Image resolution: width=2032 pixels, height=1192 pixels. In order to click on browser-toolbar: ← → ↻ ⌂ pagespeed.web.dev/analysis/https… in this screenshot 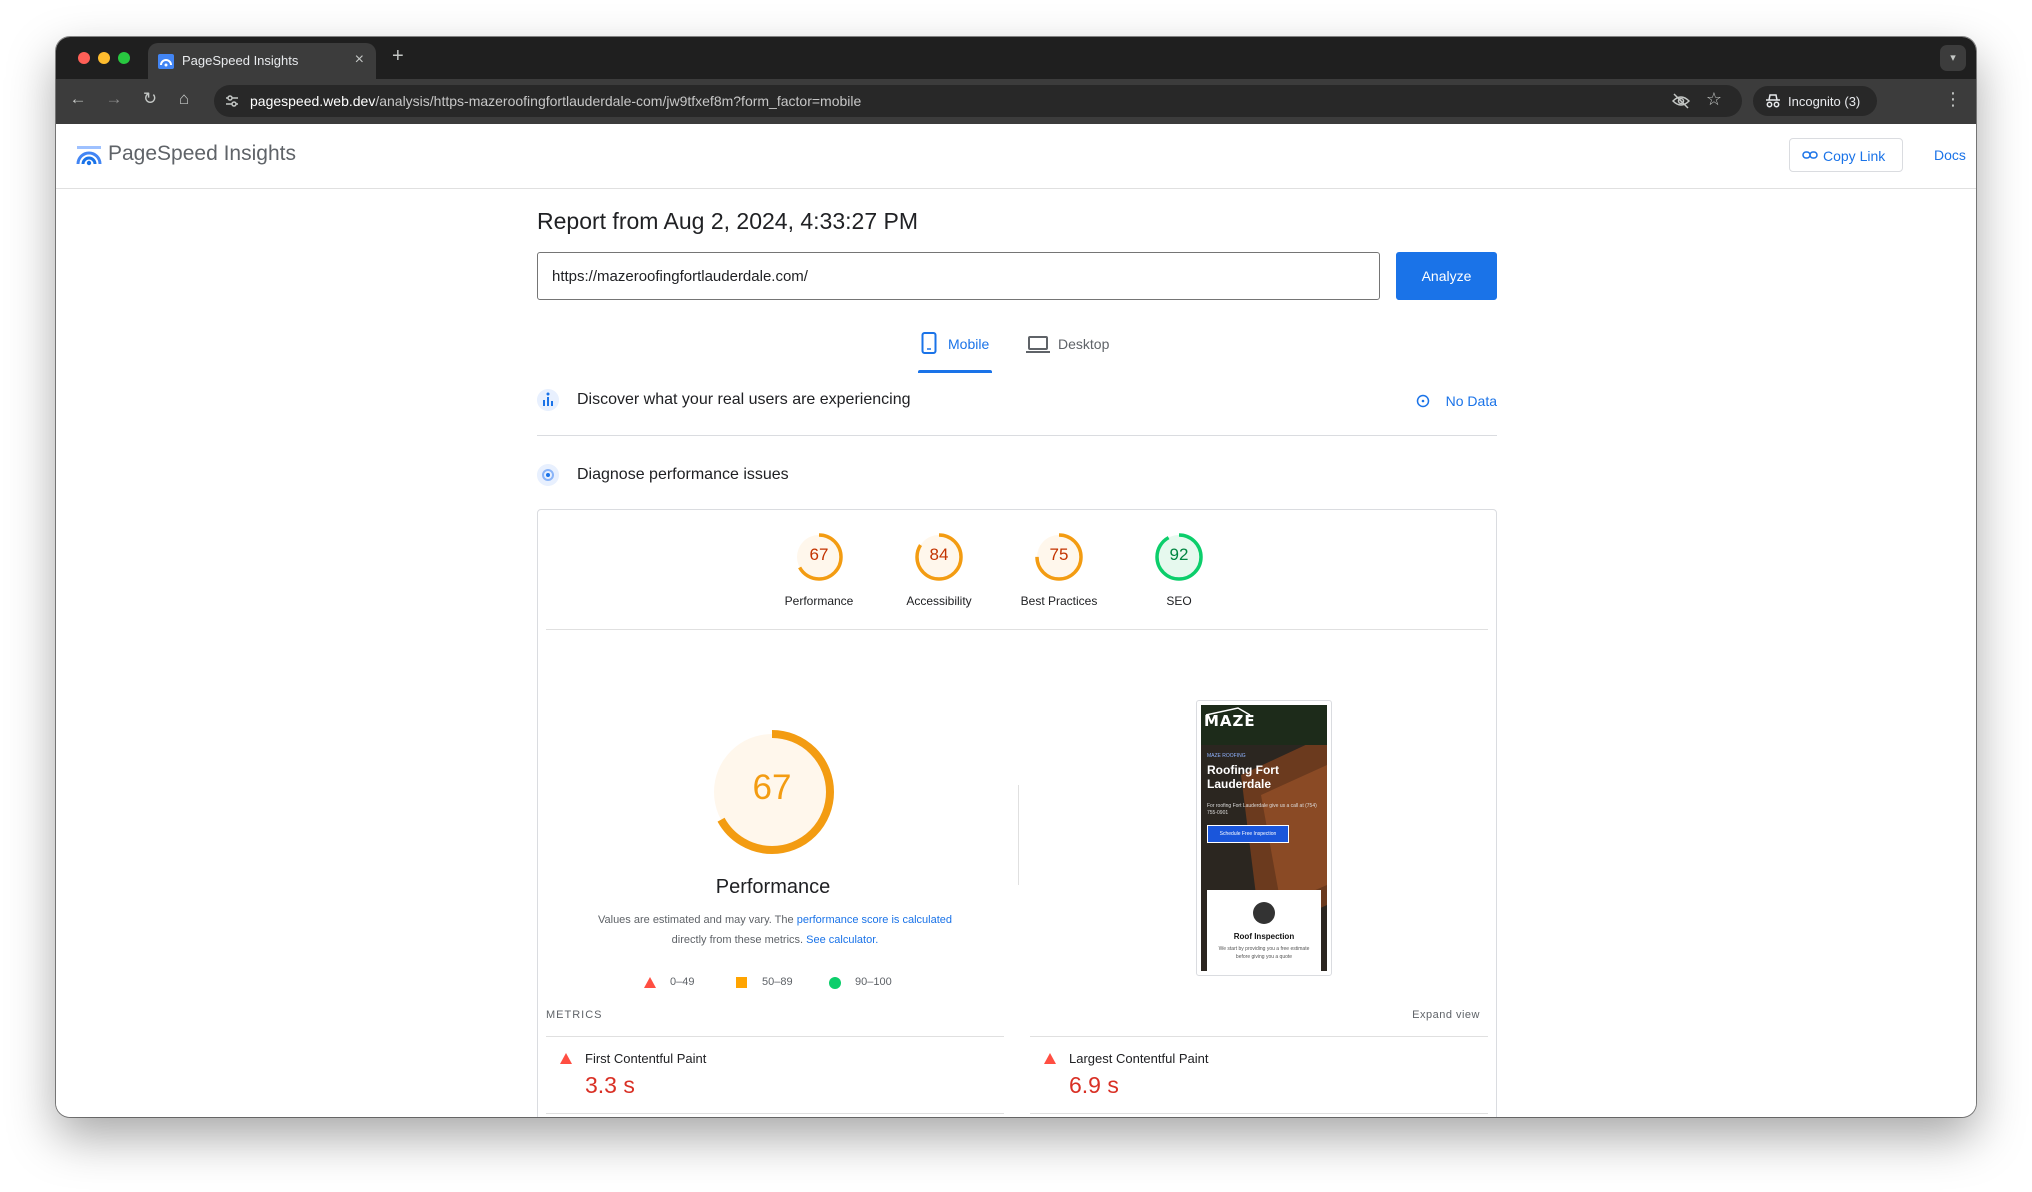, I will do `click(1016, 101)`.